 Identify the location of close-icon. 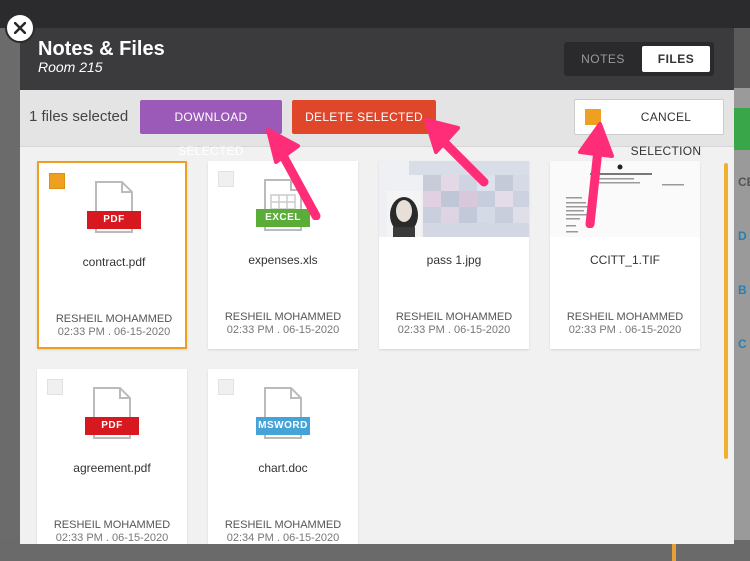
(20, 28).